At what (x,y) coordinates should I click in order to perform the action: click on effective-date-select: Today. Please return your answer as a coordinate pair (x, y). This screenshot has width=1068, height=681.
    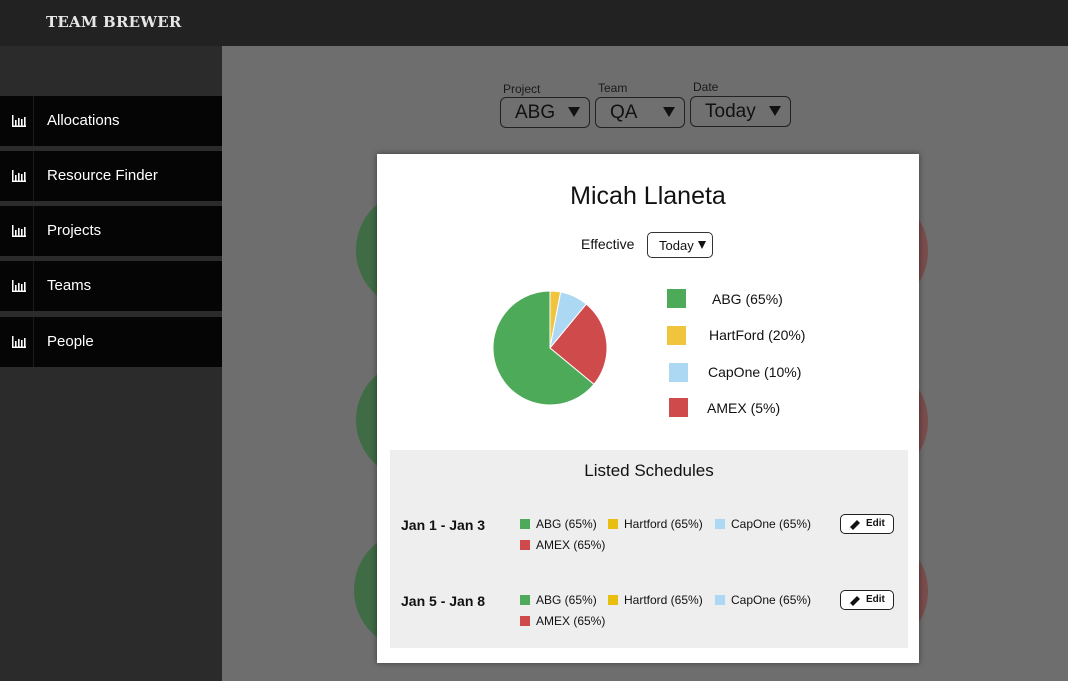
    Looking at the image, I should click on (680, 245).